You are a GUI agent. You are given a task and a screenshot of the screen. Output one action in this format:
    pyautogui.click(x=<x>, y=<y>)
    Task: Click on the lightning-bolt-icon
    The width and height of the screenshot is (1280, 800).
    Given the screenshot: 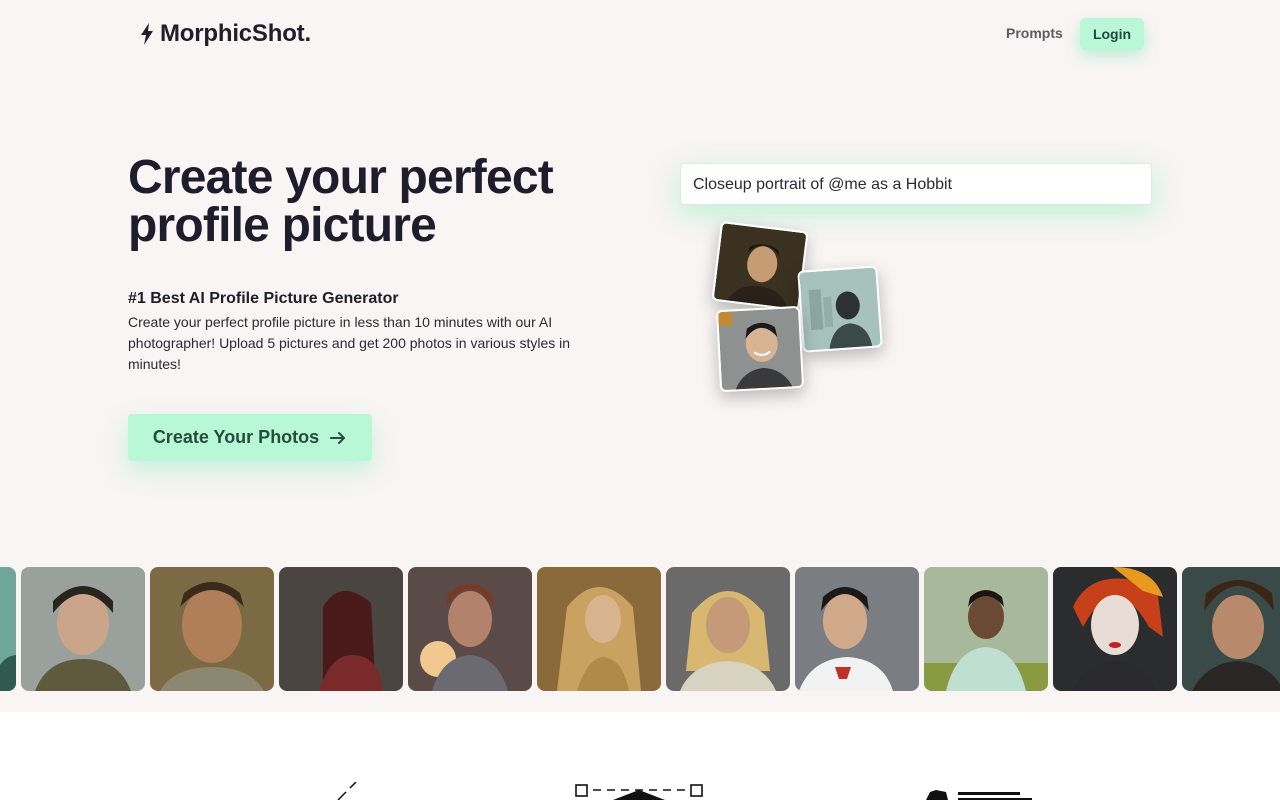 What is the action you would take?
    pyautogui.click(x=147, y=34)
    